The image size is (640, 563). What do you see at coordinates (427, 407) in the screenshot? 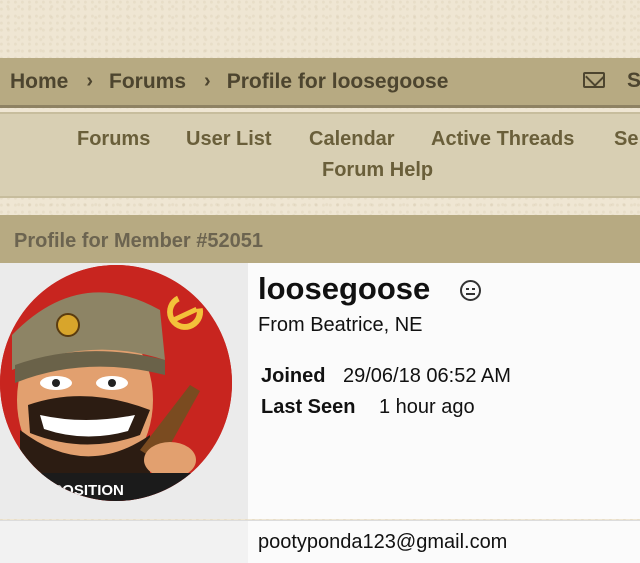
I see `last-seen-value: 1 hour ago` at bounding box center [427, 407].